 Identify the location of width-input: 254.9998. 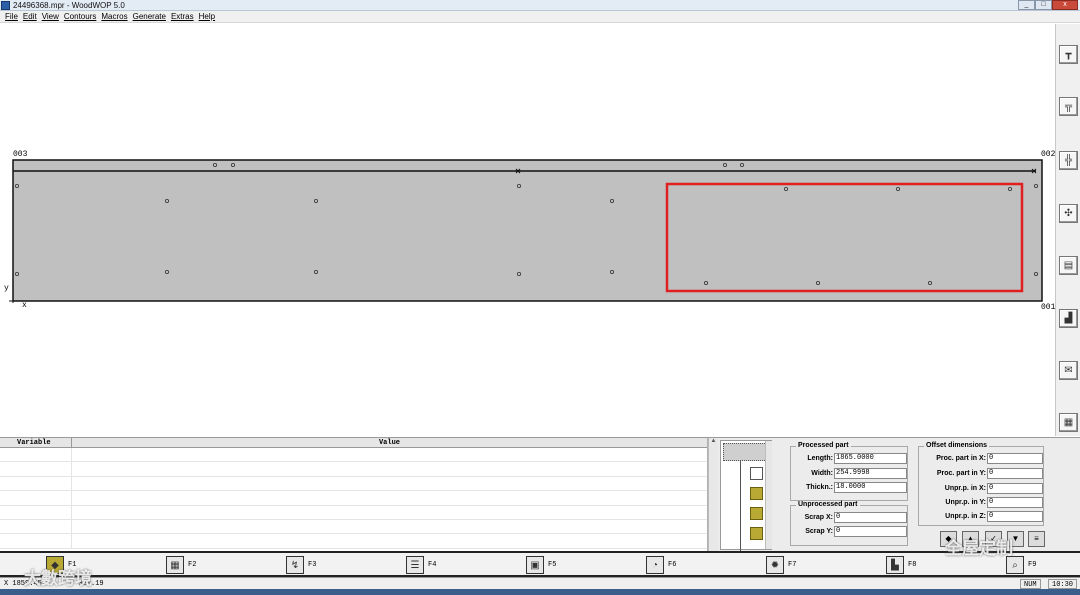
(870, 473).